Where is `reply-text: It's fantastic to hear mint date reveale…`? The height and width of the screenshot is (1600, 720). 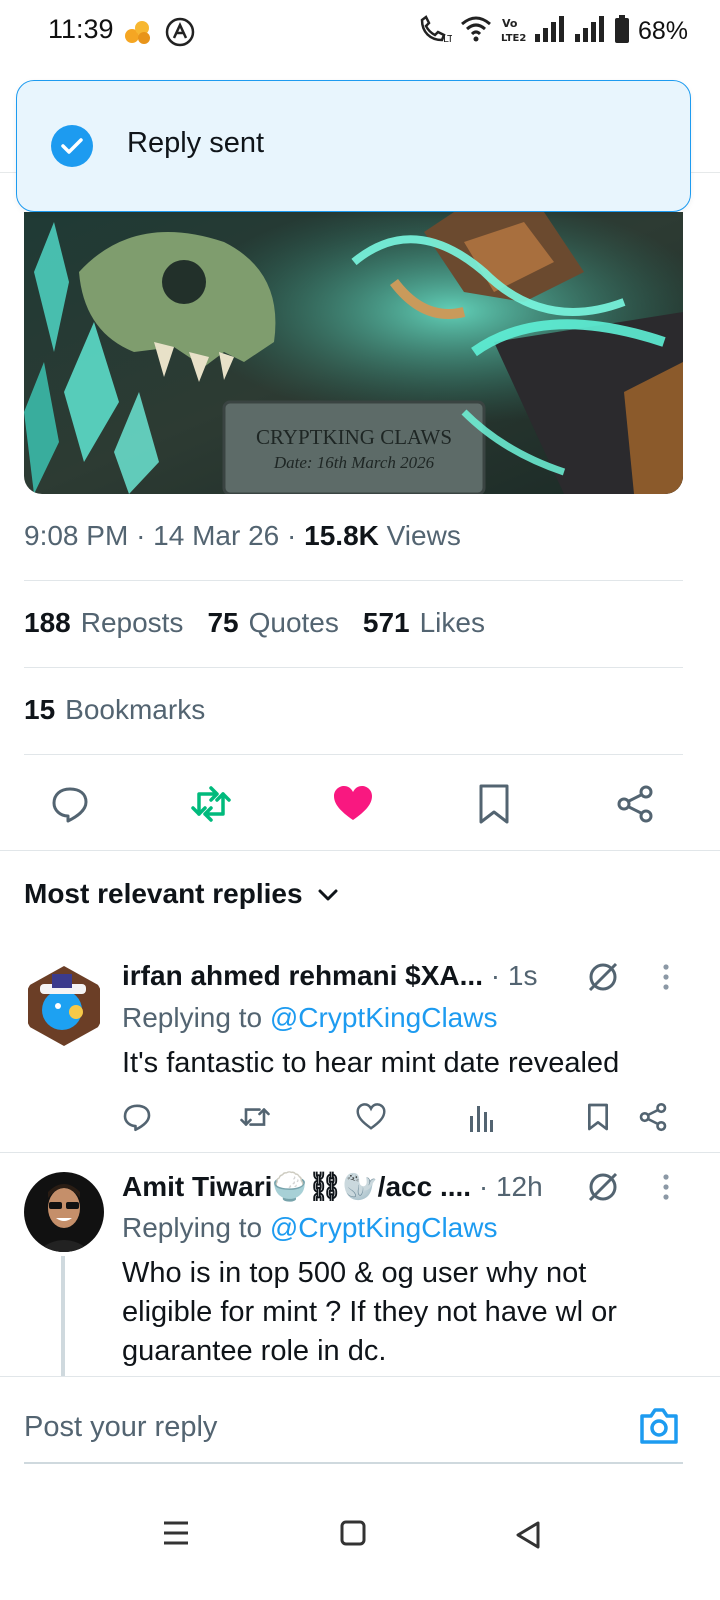
reply-text: It's fantastic to hear mint date reveale… is located at coordinates (371, 1063).